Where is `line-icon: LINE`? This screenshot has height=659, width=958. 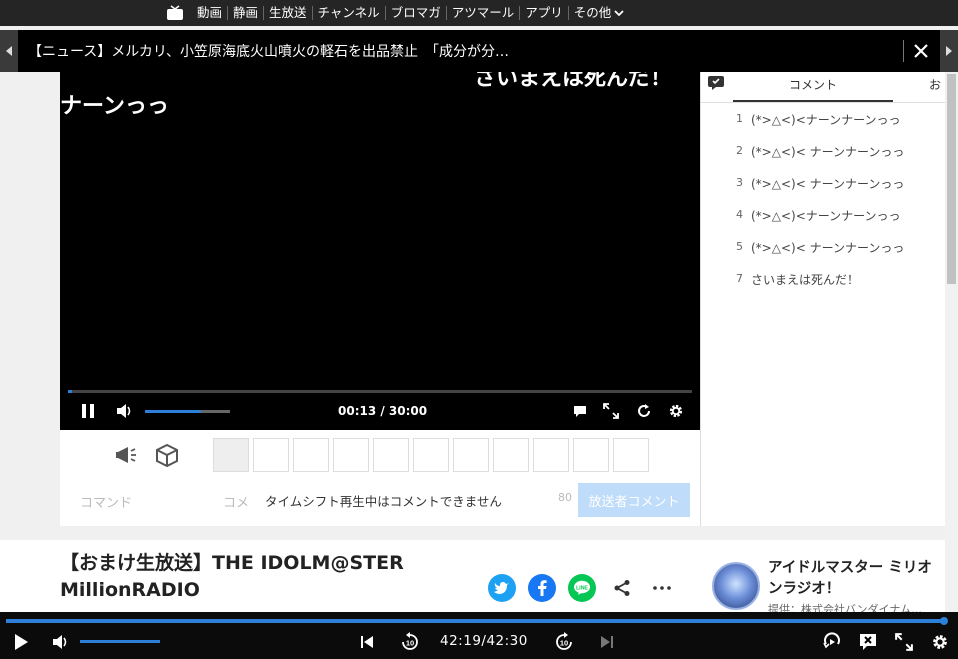
line-icon: LINE is located at coordinates (582, 587).